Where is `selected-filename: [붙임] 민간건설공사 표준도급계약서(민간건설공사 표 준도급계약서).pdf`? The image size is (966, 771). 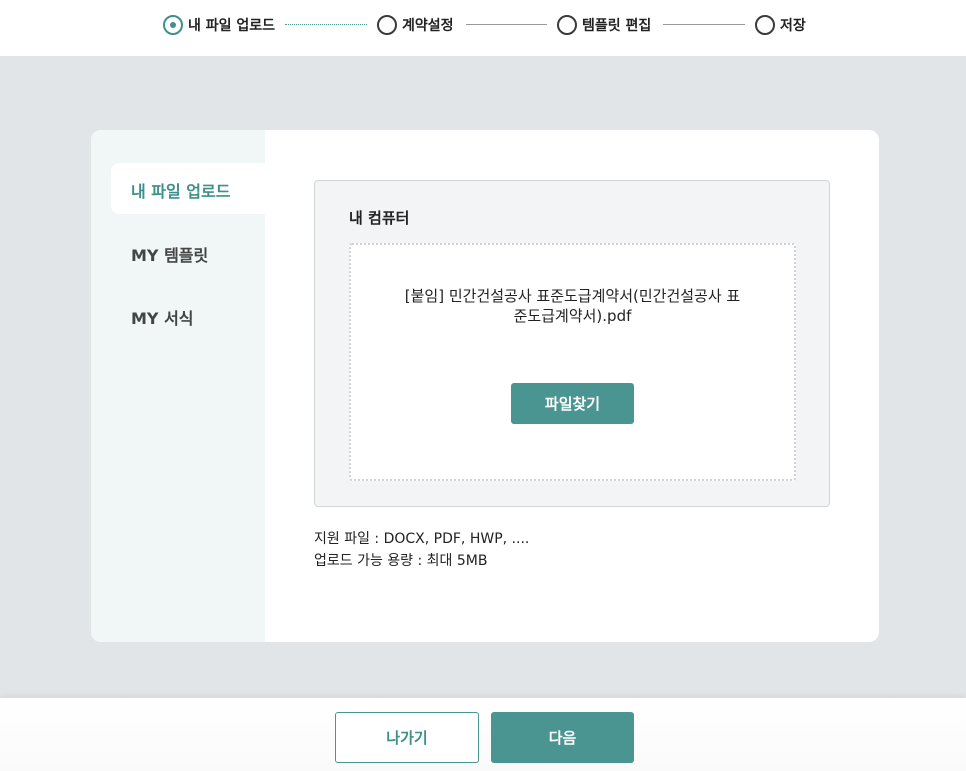 selected-filename: [붙임] 민간건설공사 표준도급계약서(민간건설공사 표 준도급계약서).pdf is located at coordinates (572, 306).